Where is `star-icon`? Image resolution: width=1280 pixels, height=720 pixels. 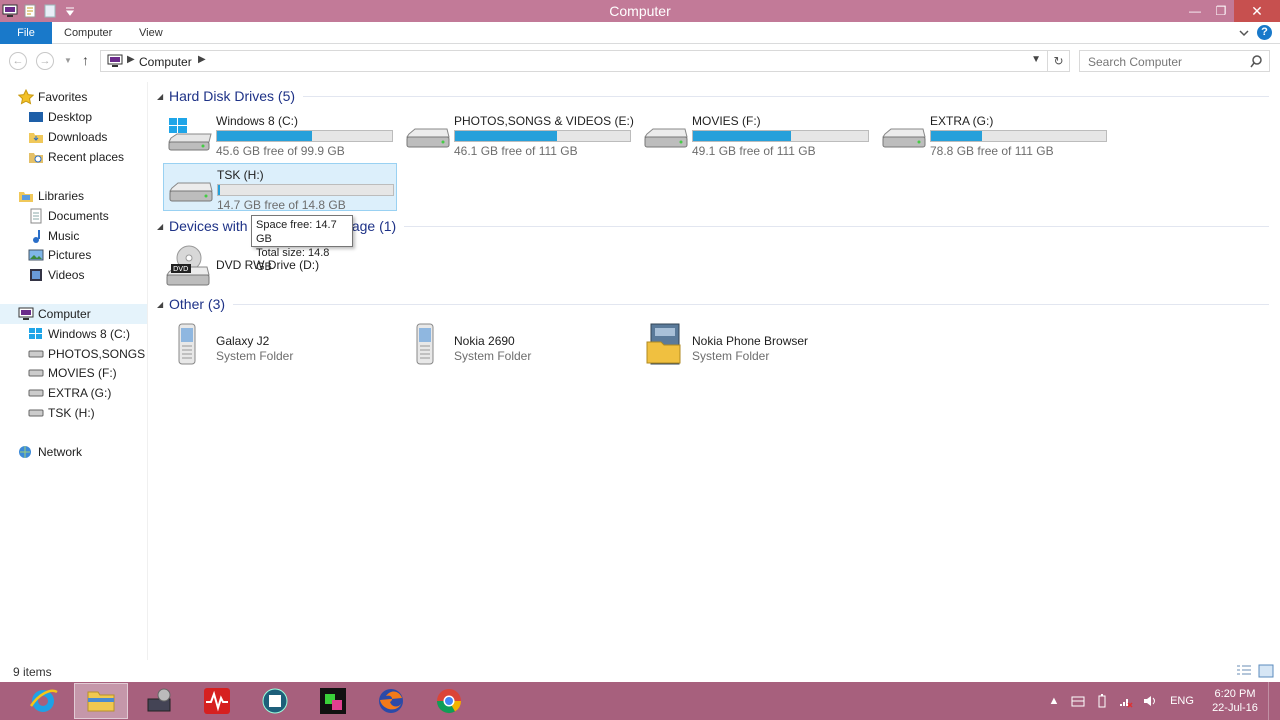 star-icon is located at coordinates (26, 97).